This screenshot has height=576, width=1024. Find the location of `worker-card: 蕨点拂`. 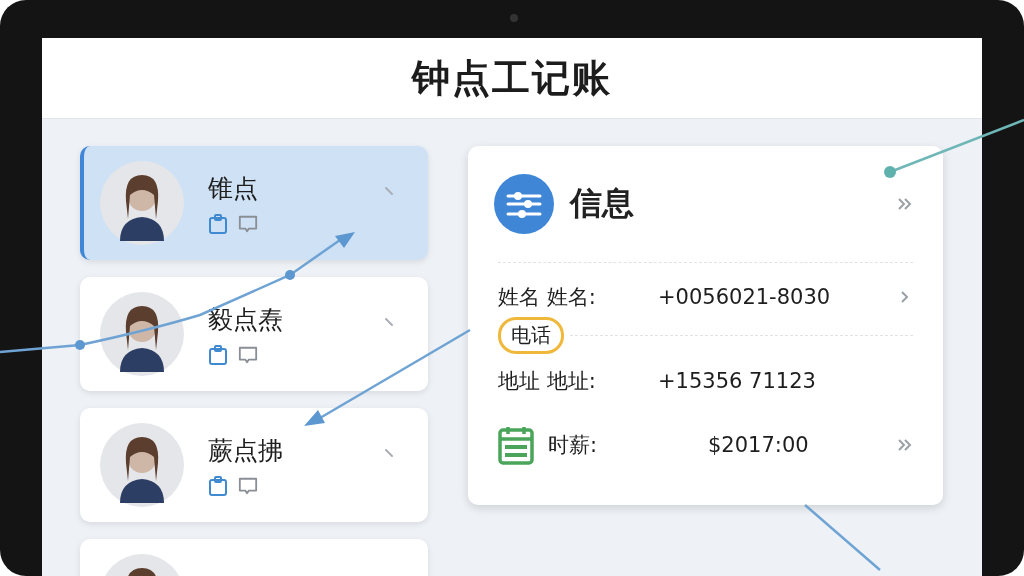

worker-card: 蕨点拂 is located at coordinates (254, 465).